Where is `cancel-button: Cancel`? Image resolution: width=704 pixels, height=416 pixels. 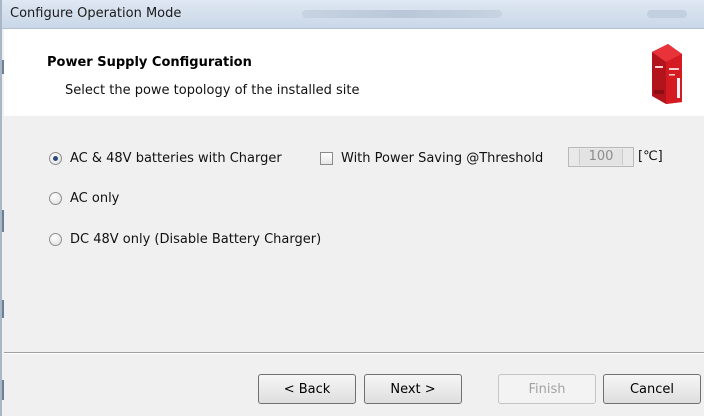
cancel-button: Cancel is located at coordinates (652, 389).